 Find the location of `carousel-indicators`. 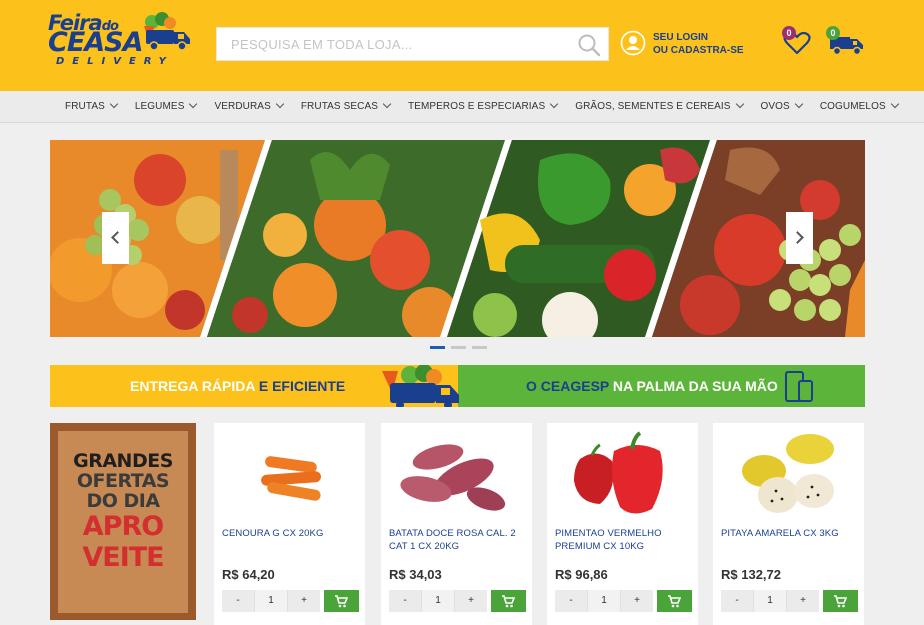

carousel-indicators is located at coordinates (458, 348).